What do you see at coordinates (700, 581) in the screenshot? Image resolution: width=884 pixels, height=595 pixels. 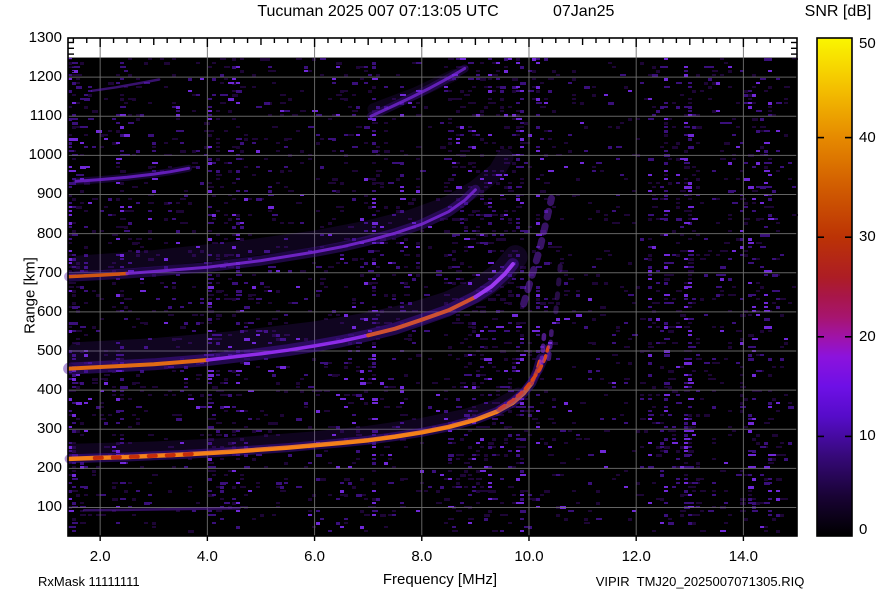 I see `filename-text: VIPIR TMJ20_2025007071305.RIQ` at bounding box center [700, 581].